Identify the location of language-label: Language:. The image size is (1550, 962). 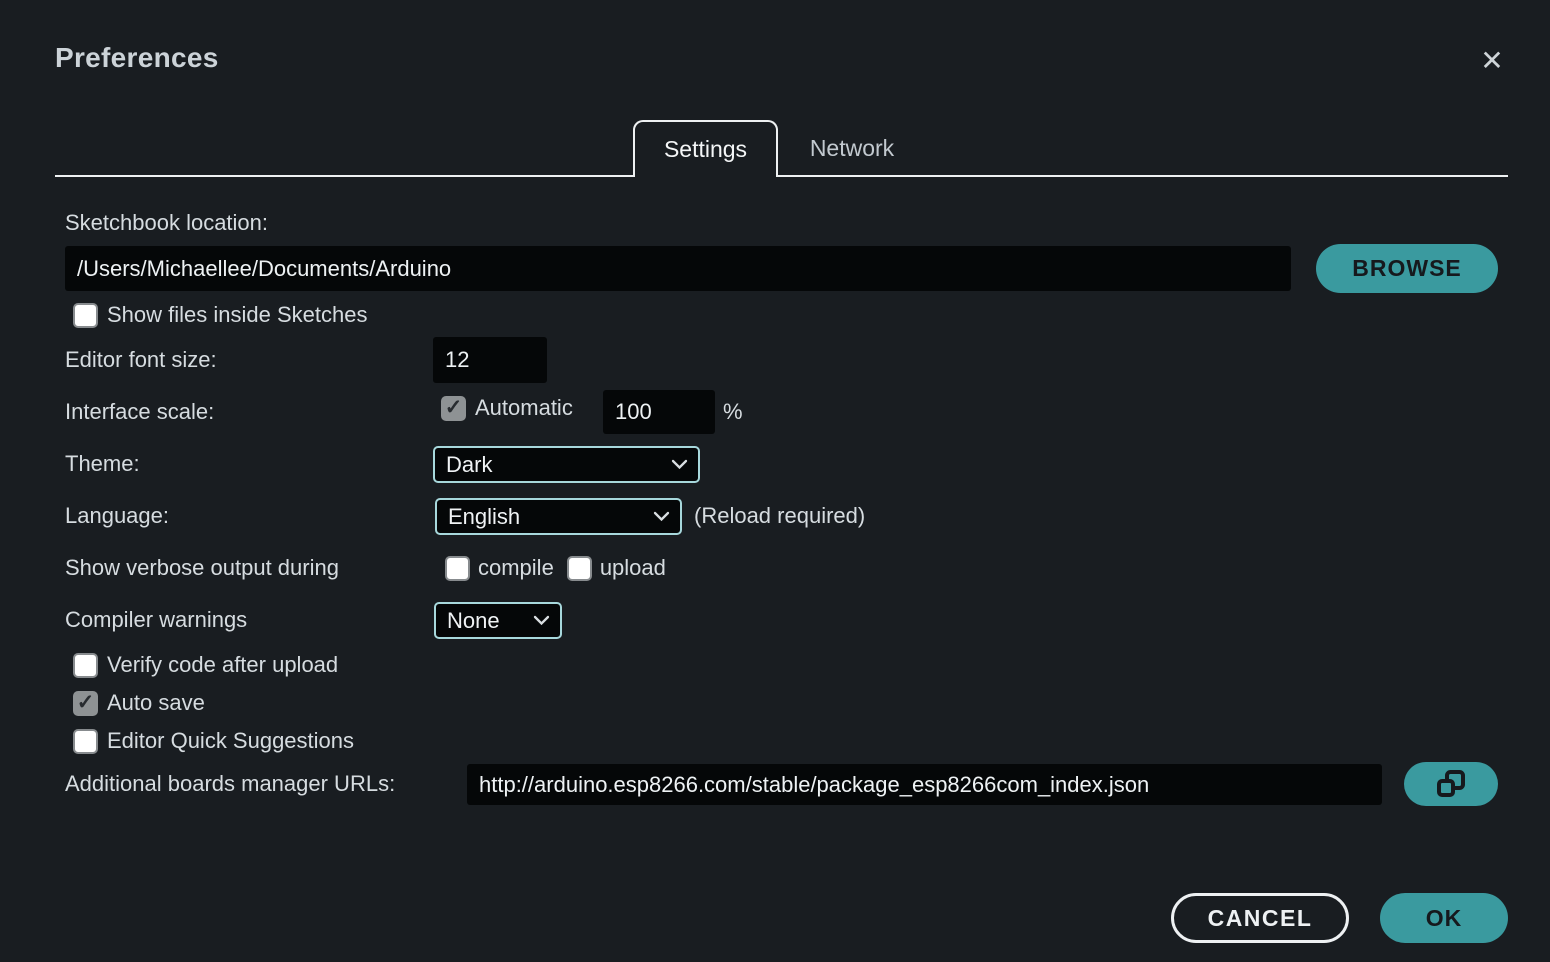
(117, 515).